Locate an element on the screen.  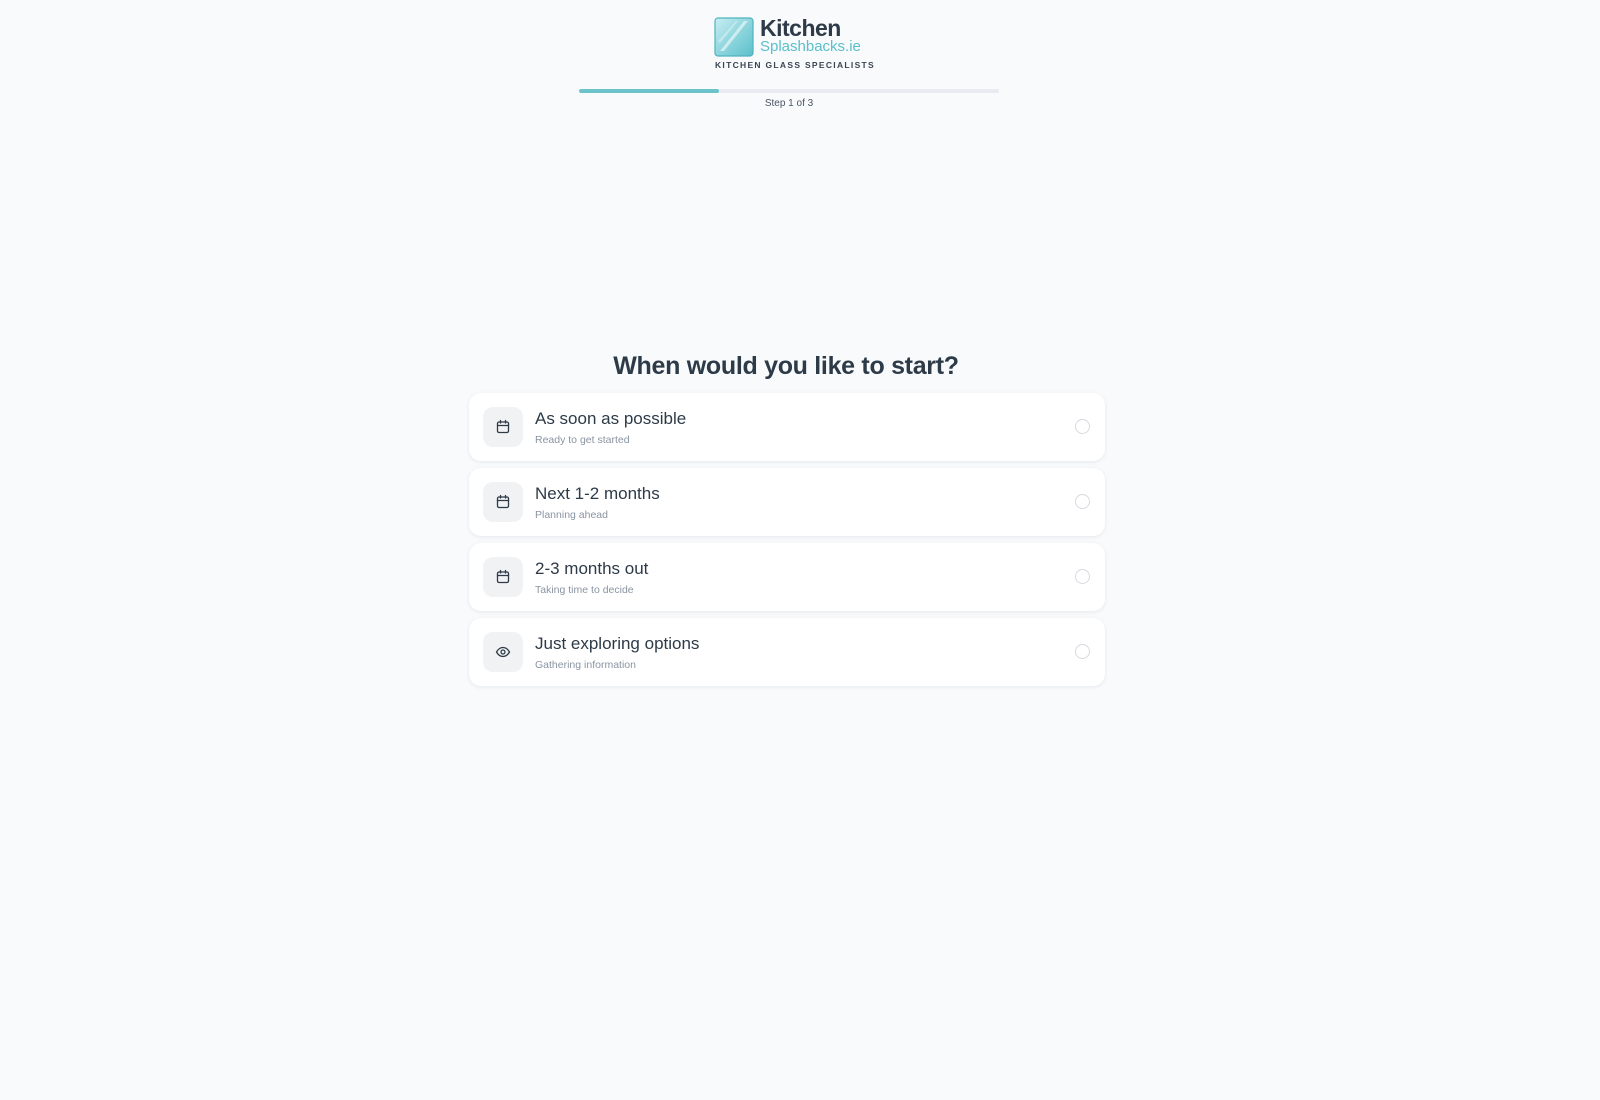
question-title: When would you like to start? is located at coordinates (786, 366).